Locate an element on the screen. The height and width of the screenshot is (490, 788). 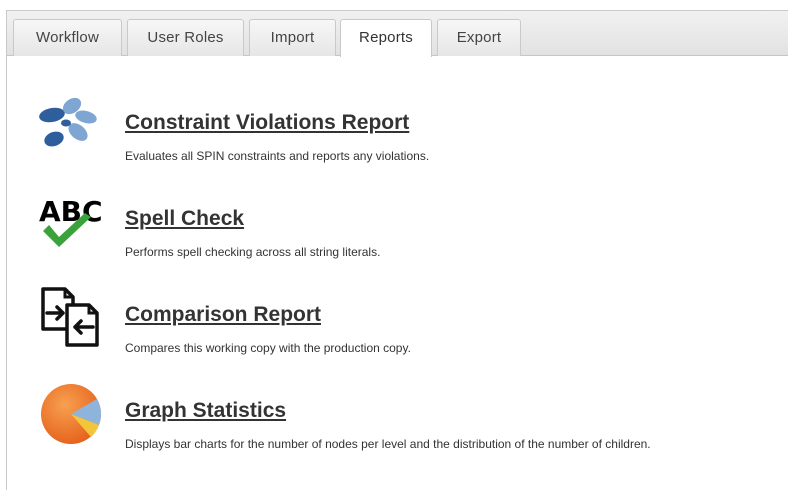
tab-reports: Reports is located at coordinates (386, 38).